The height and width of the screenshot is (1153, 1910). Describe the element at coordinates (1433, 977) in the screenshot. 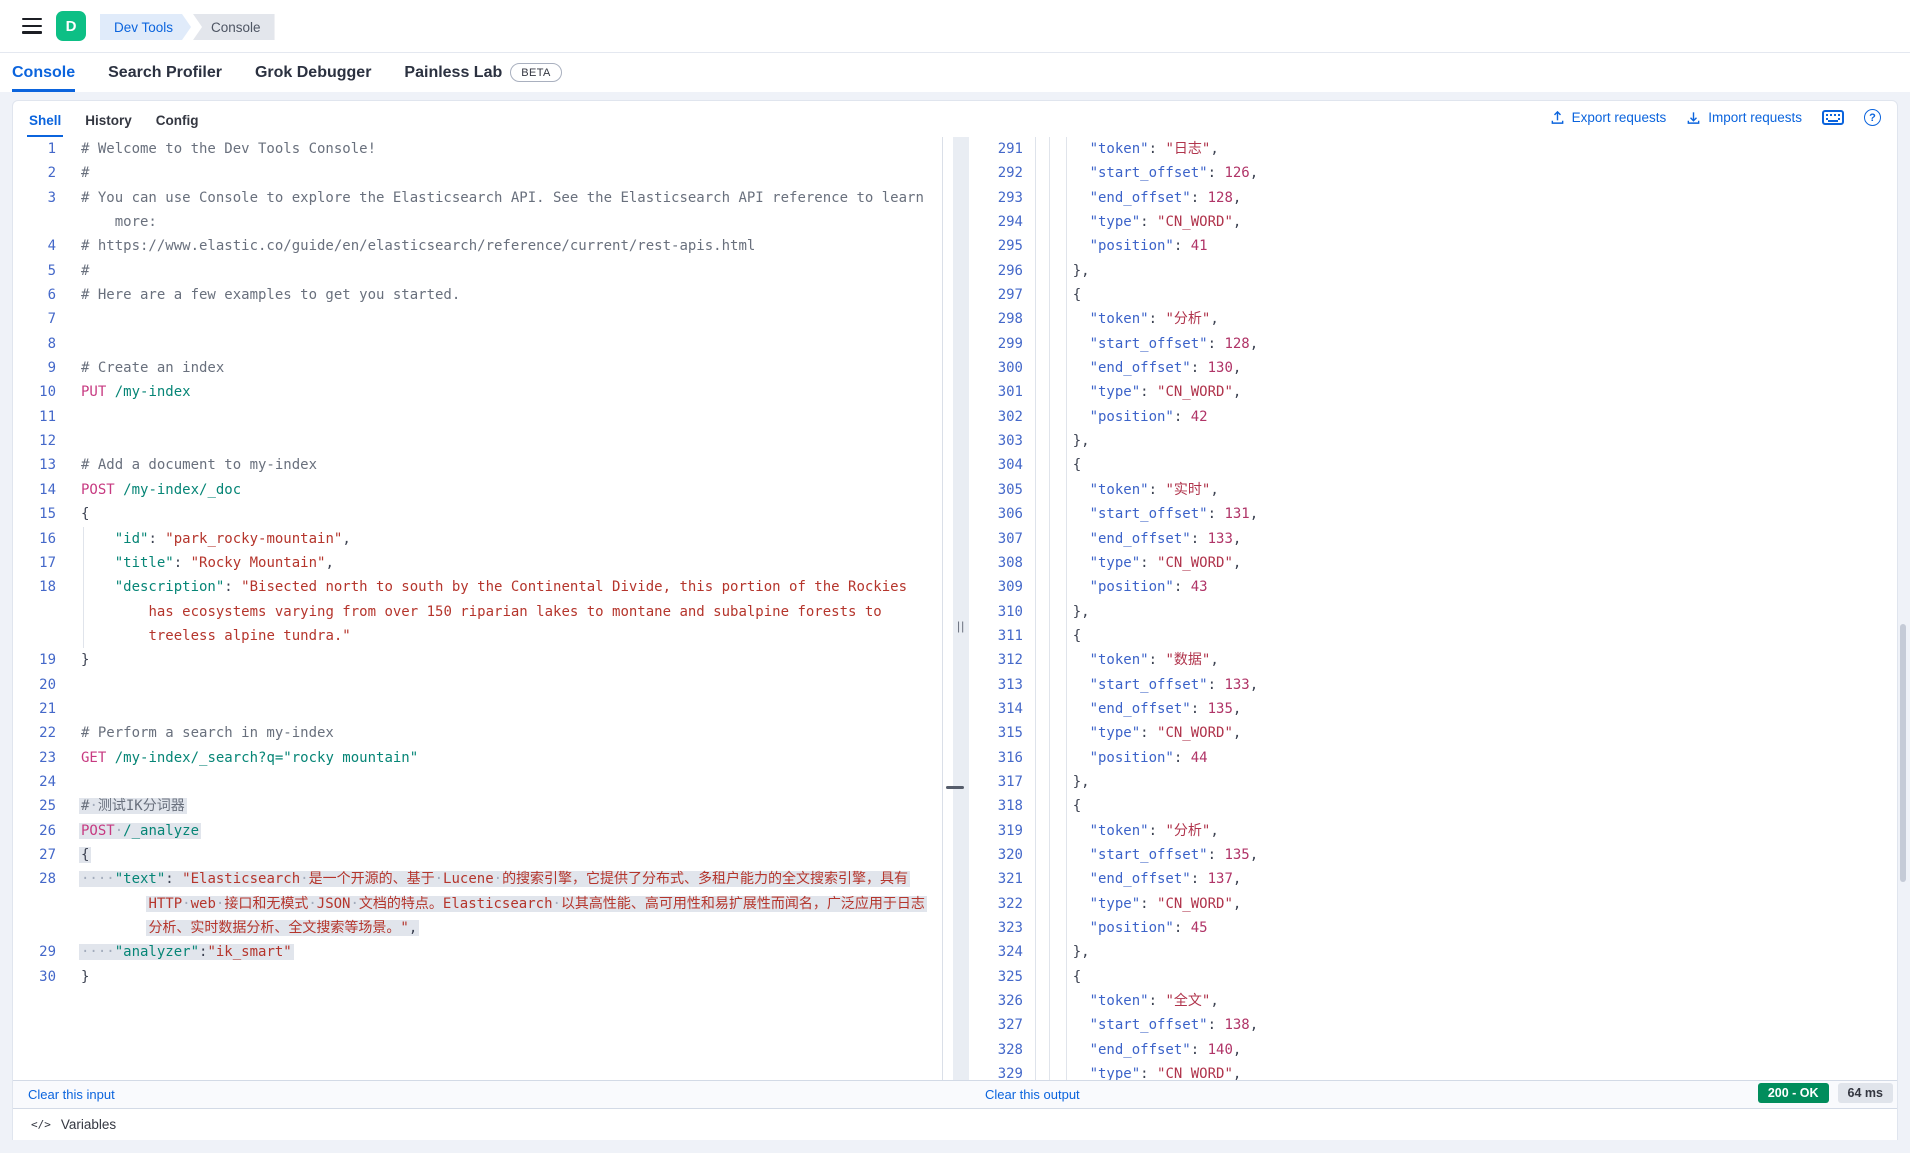

I see `code-line: 325 {` at that location.